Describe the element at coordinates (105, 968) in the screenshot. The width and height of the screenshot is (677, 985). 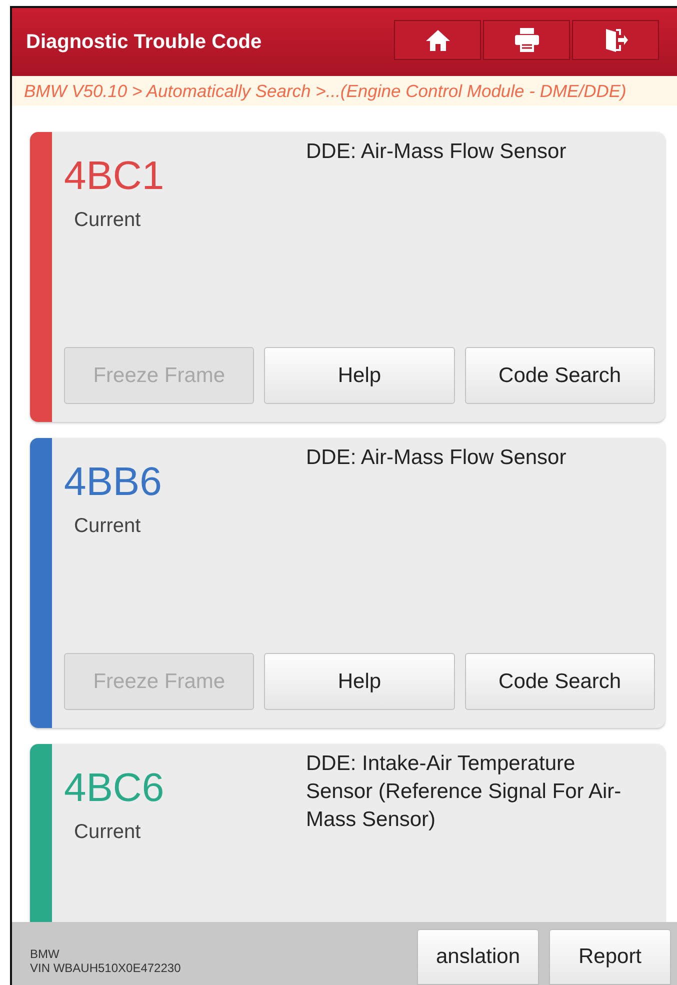
I see `vin-number: VIN WBAUH510X0E472230` at that location.